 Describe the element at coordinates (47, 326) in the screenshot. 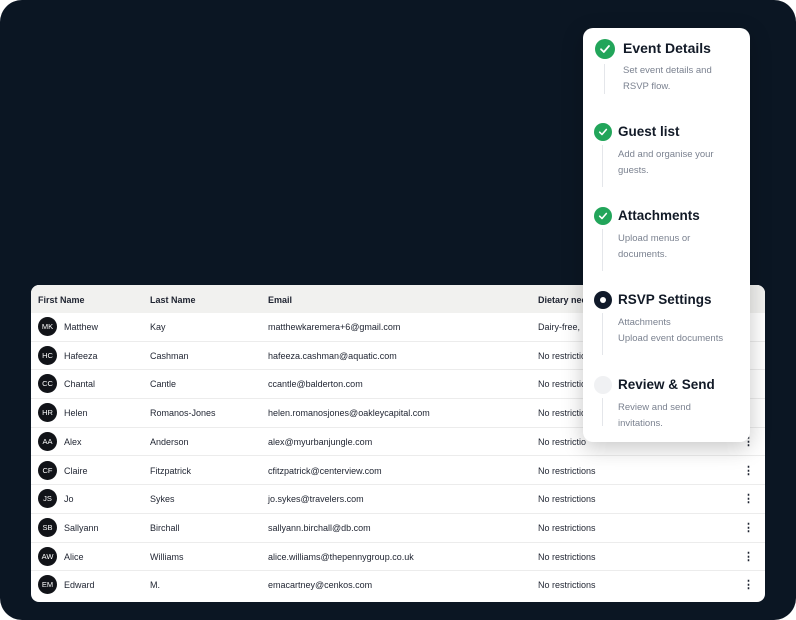

I see `avatar: MK` at that location.